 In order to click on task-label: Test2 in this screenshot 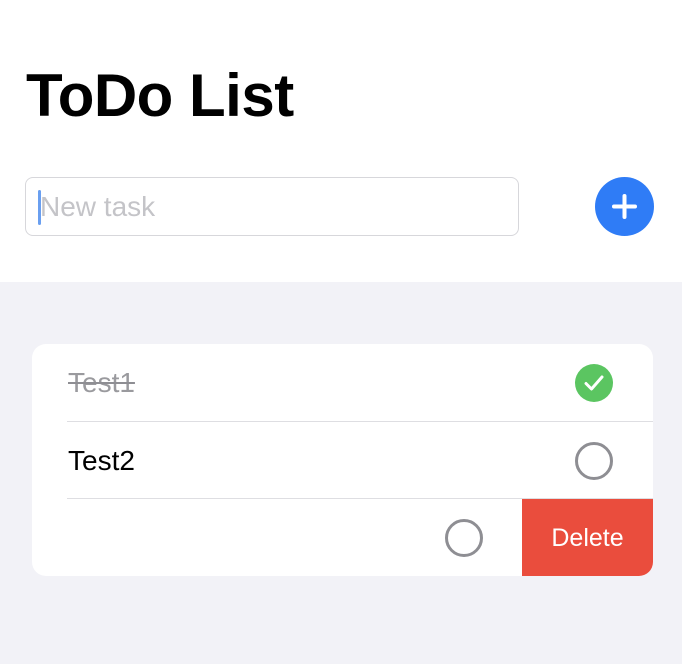, I will do `click(101, 460)`.